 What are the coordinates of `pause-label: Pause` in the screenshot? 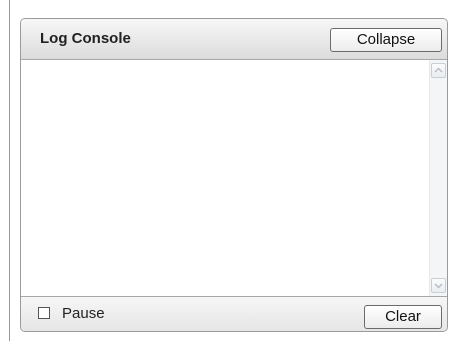 It's located at (83, 313).